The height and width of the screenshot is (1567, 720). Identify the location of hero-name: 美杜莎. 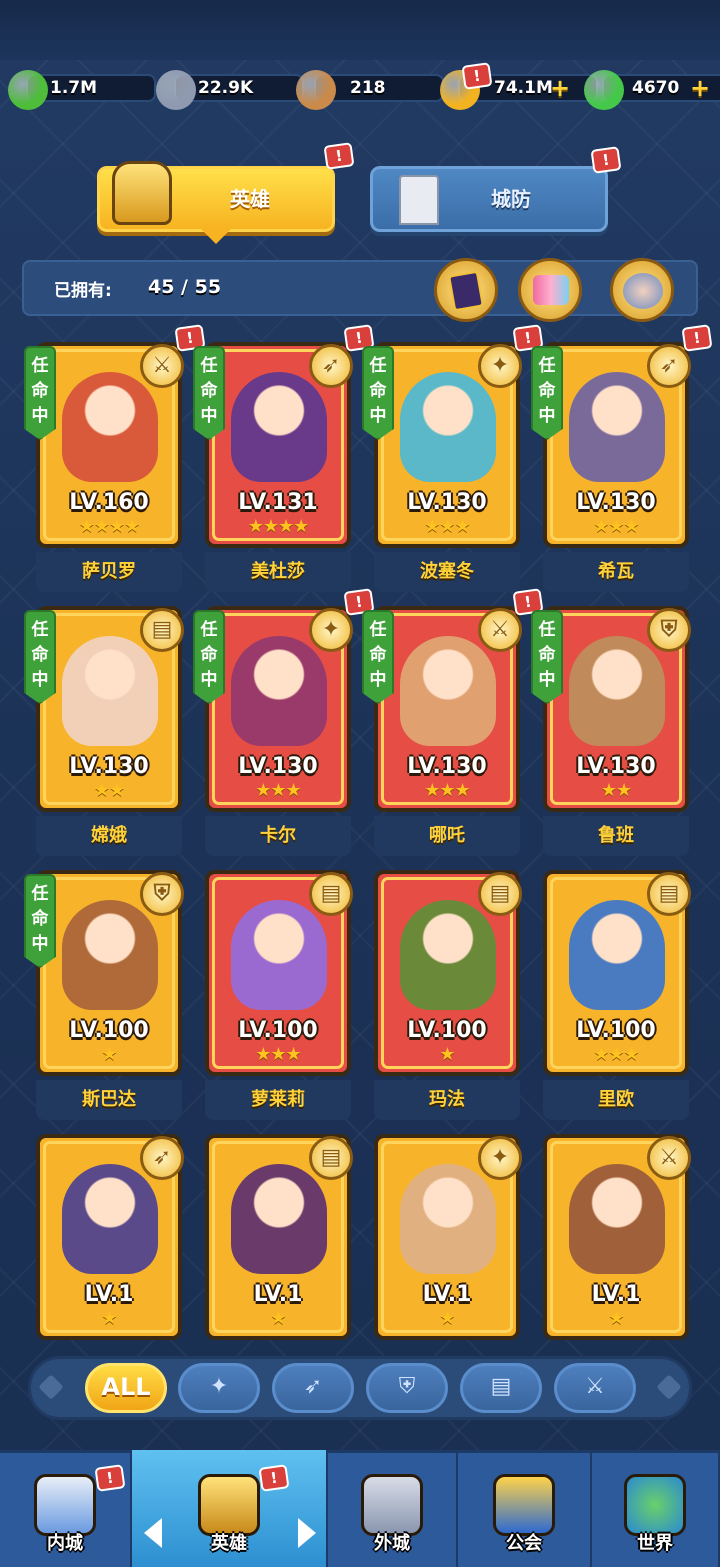
(278, 572).